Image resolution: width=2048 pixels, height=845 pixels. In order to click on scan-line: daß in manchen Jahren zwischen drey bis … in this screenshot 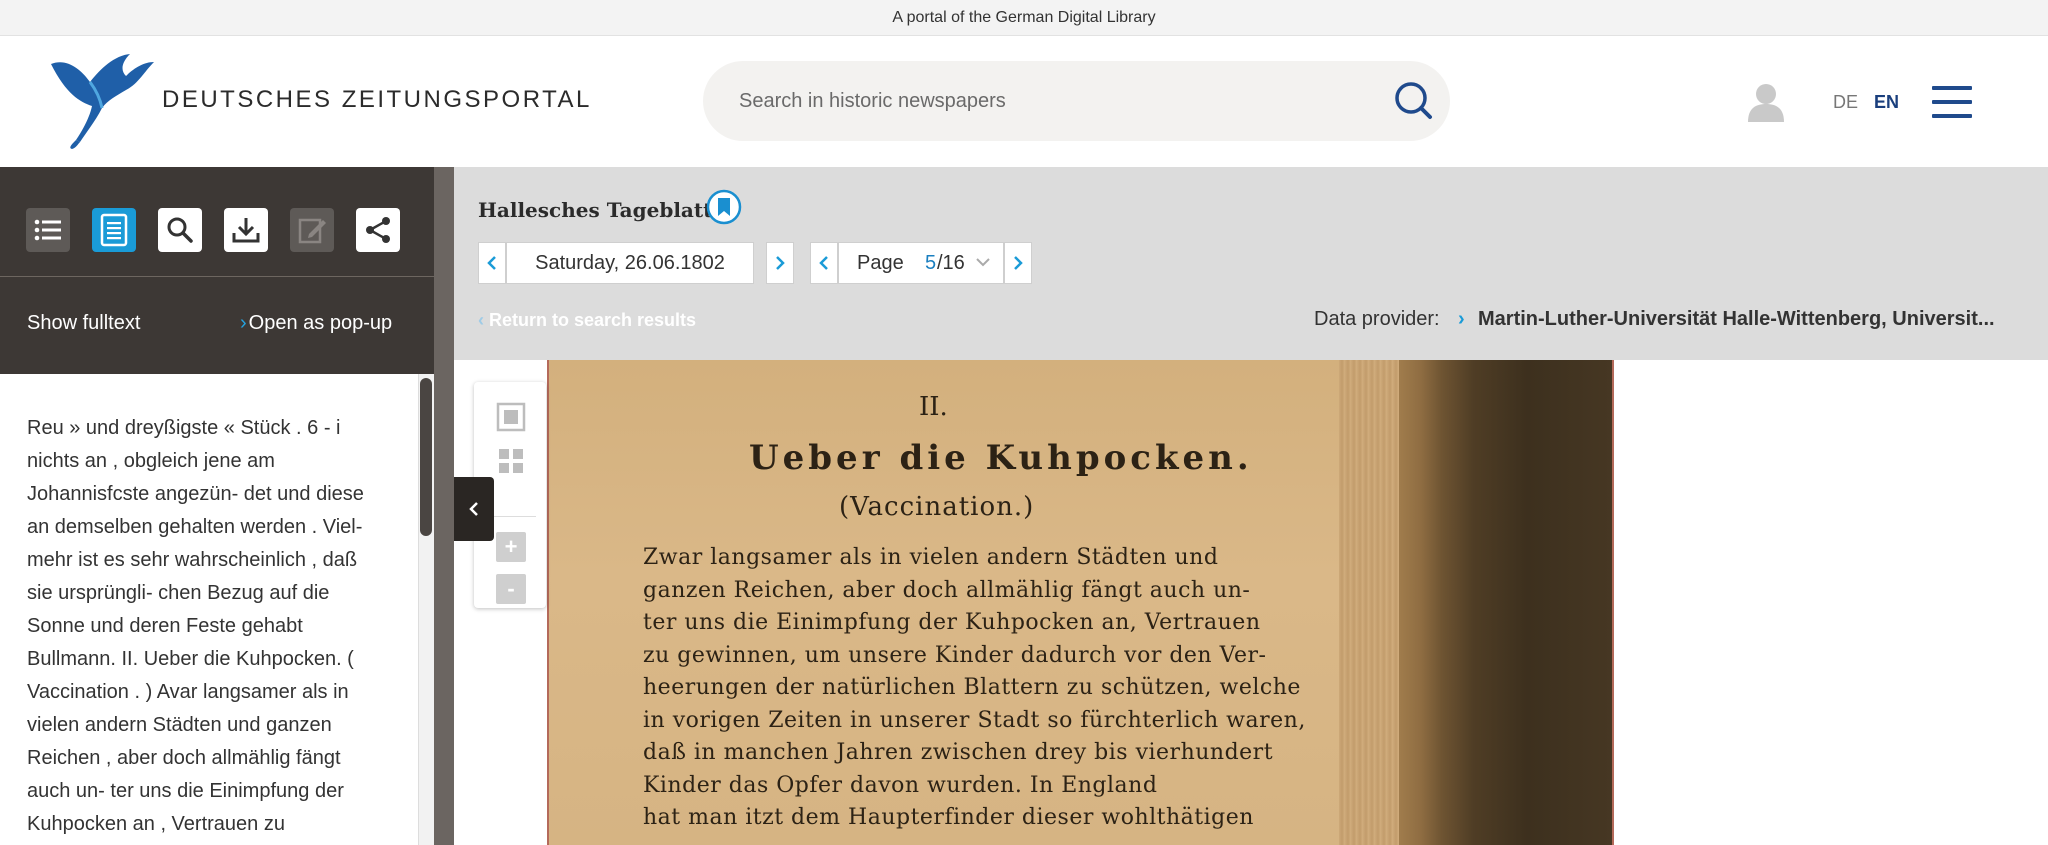, I will do `click(958, 752)`.